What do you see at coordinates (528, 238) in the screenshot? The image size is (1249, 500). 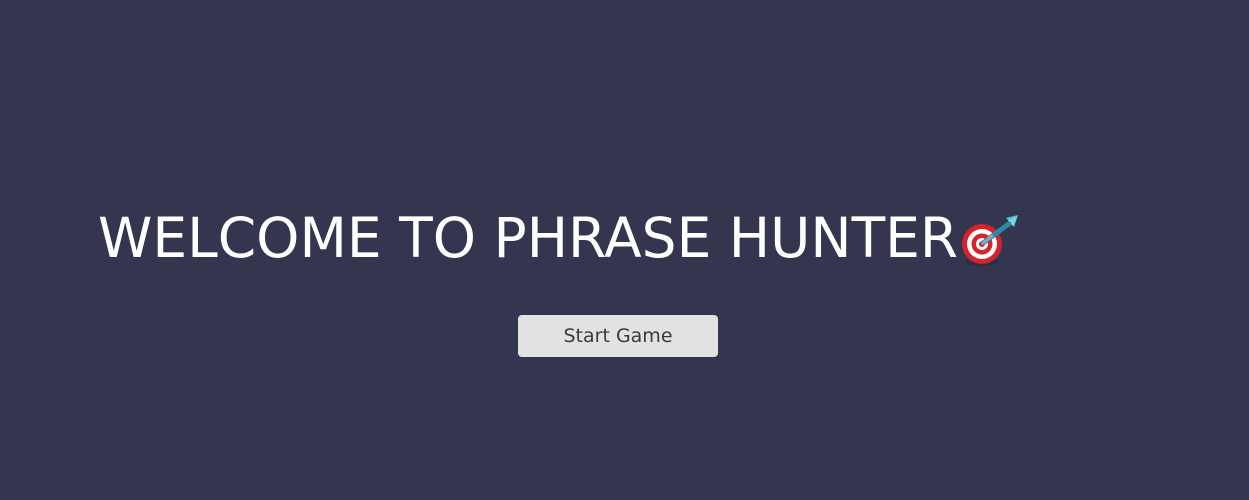 I see `game-title: WELCOME TO PHRASE HUNTER` at bounding box center [528, 238].